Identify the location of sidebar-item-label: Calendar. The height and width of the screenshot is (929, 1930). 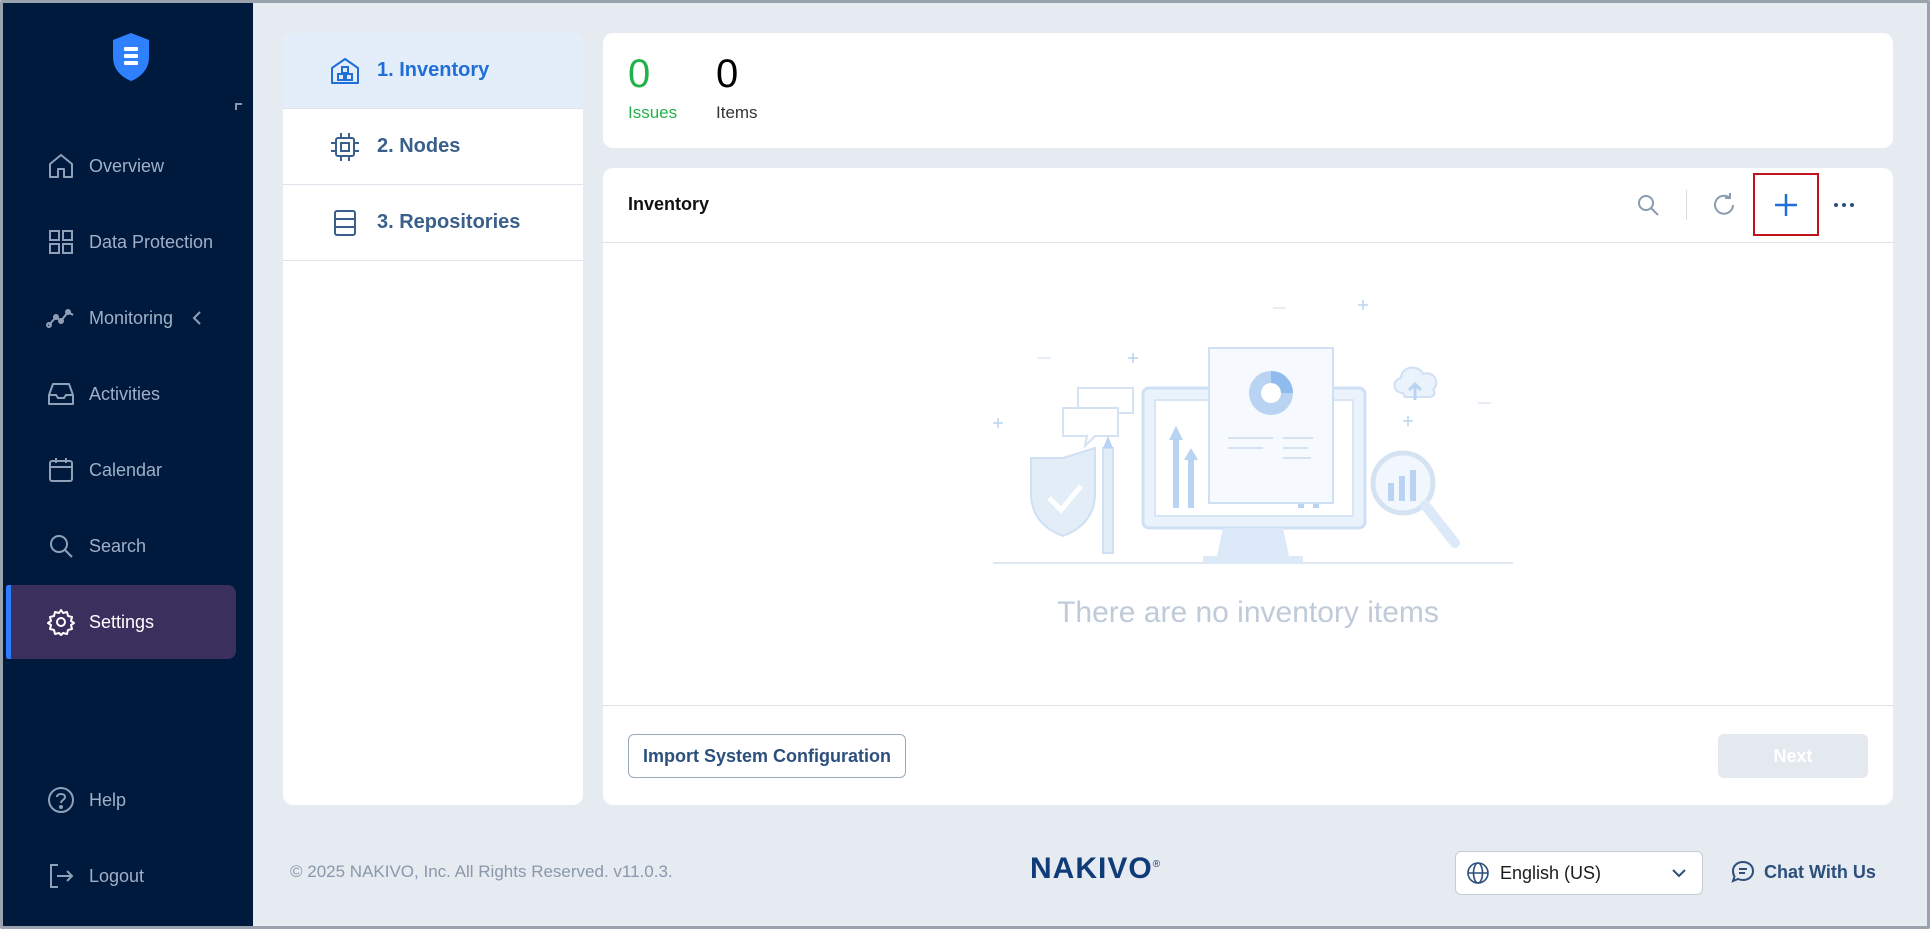
(126, 469).